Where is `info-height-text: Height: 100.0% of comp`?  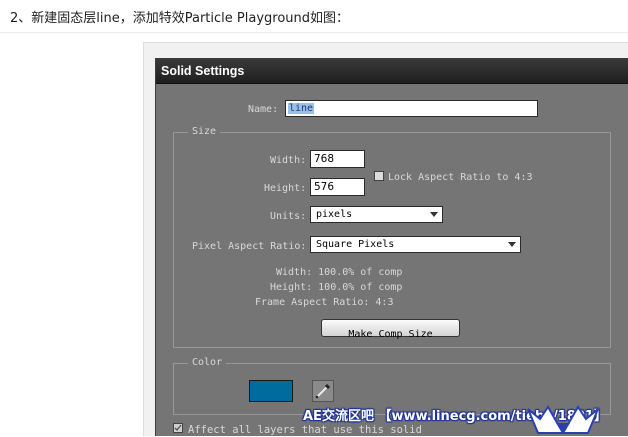
info-height-text: Height: 100.0% of comp is located at coordinates (336, 287).